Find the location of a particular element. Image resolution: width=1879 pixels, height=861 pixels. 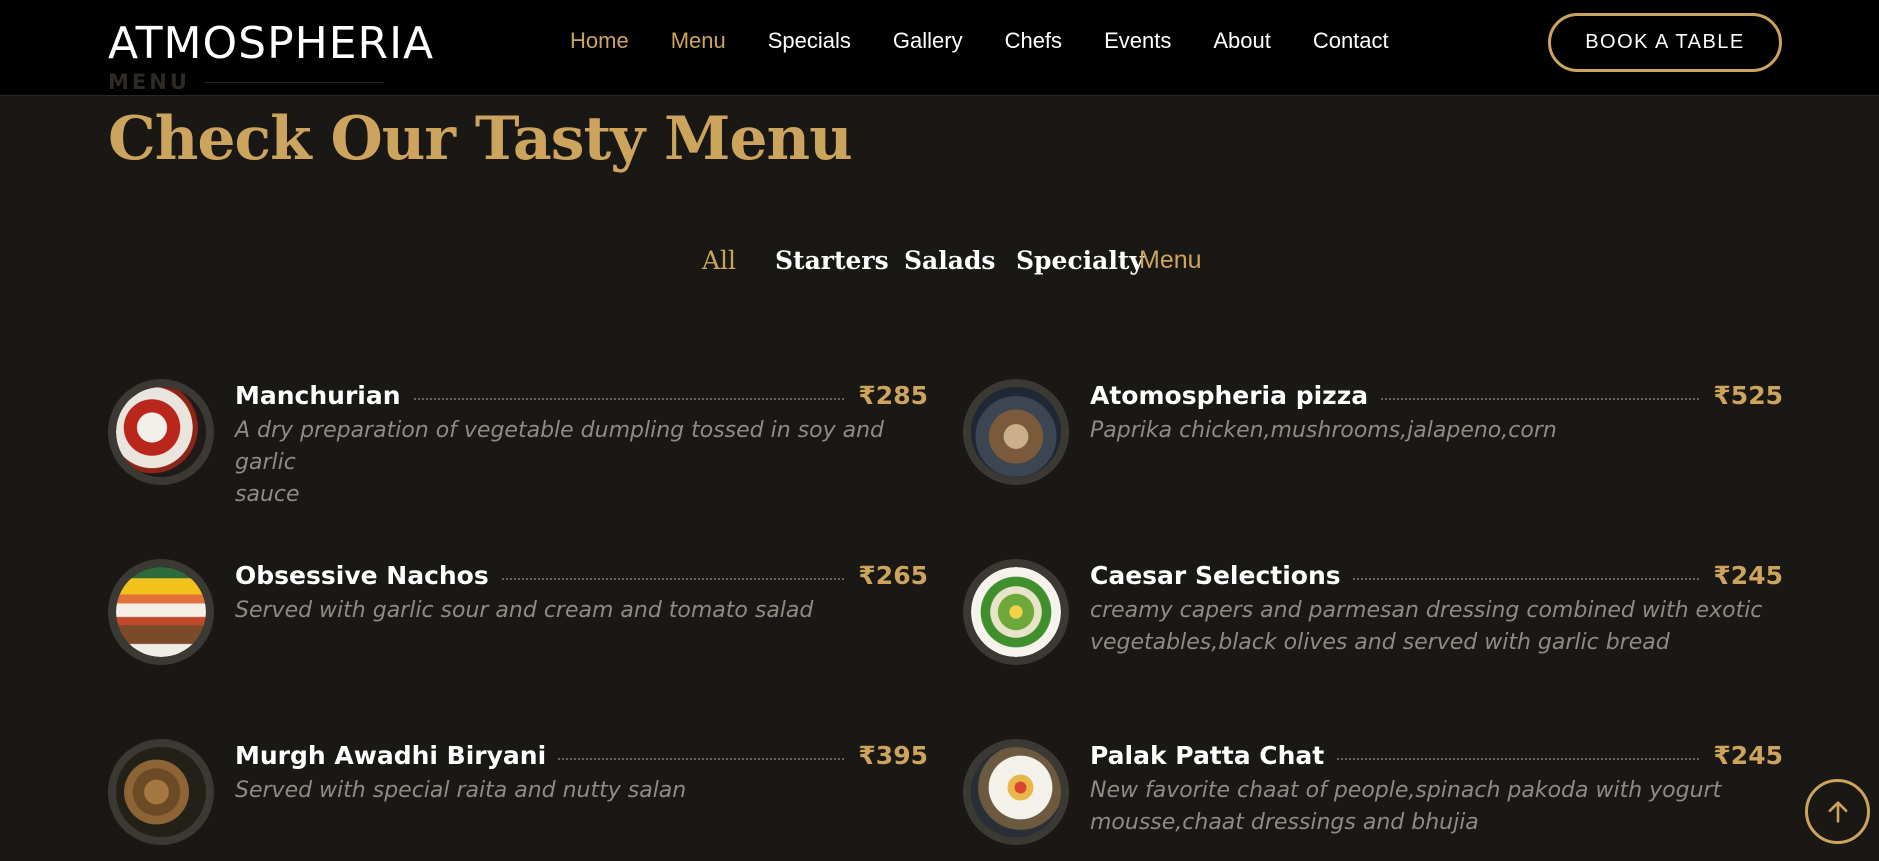

nav-contact: Contact is located at coordinates (1351, 41).